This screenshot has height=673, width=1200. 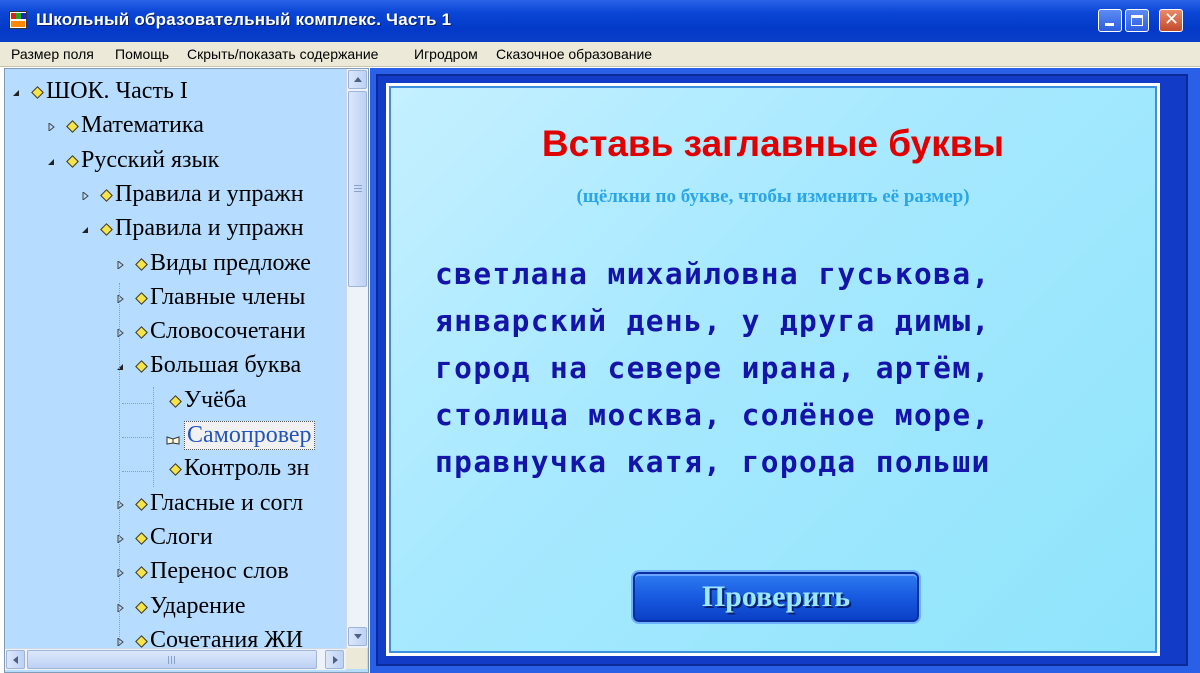 I want to click on tree-item-label: Гласные и согл, so click(x=227, y=503).